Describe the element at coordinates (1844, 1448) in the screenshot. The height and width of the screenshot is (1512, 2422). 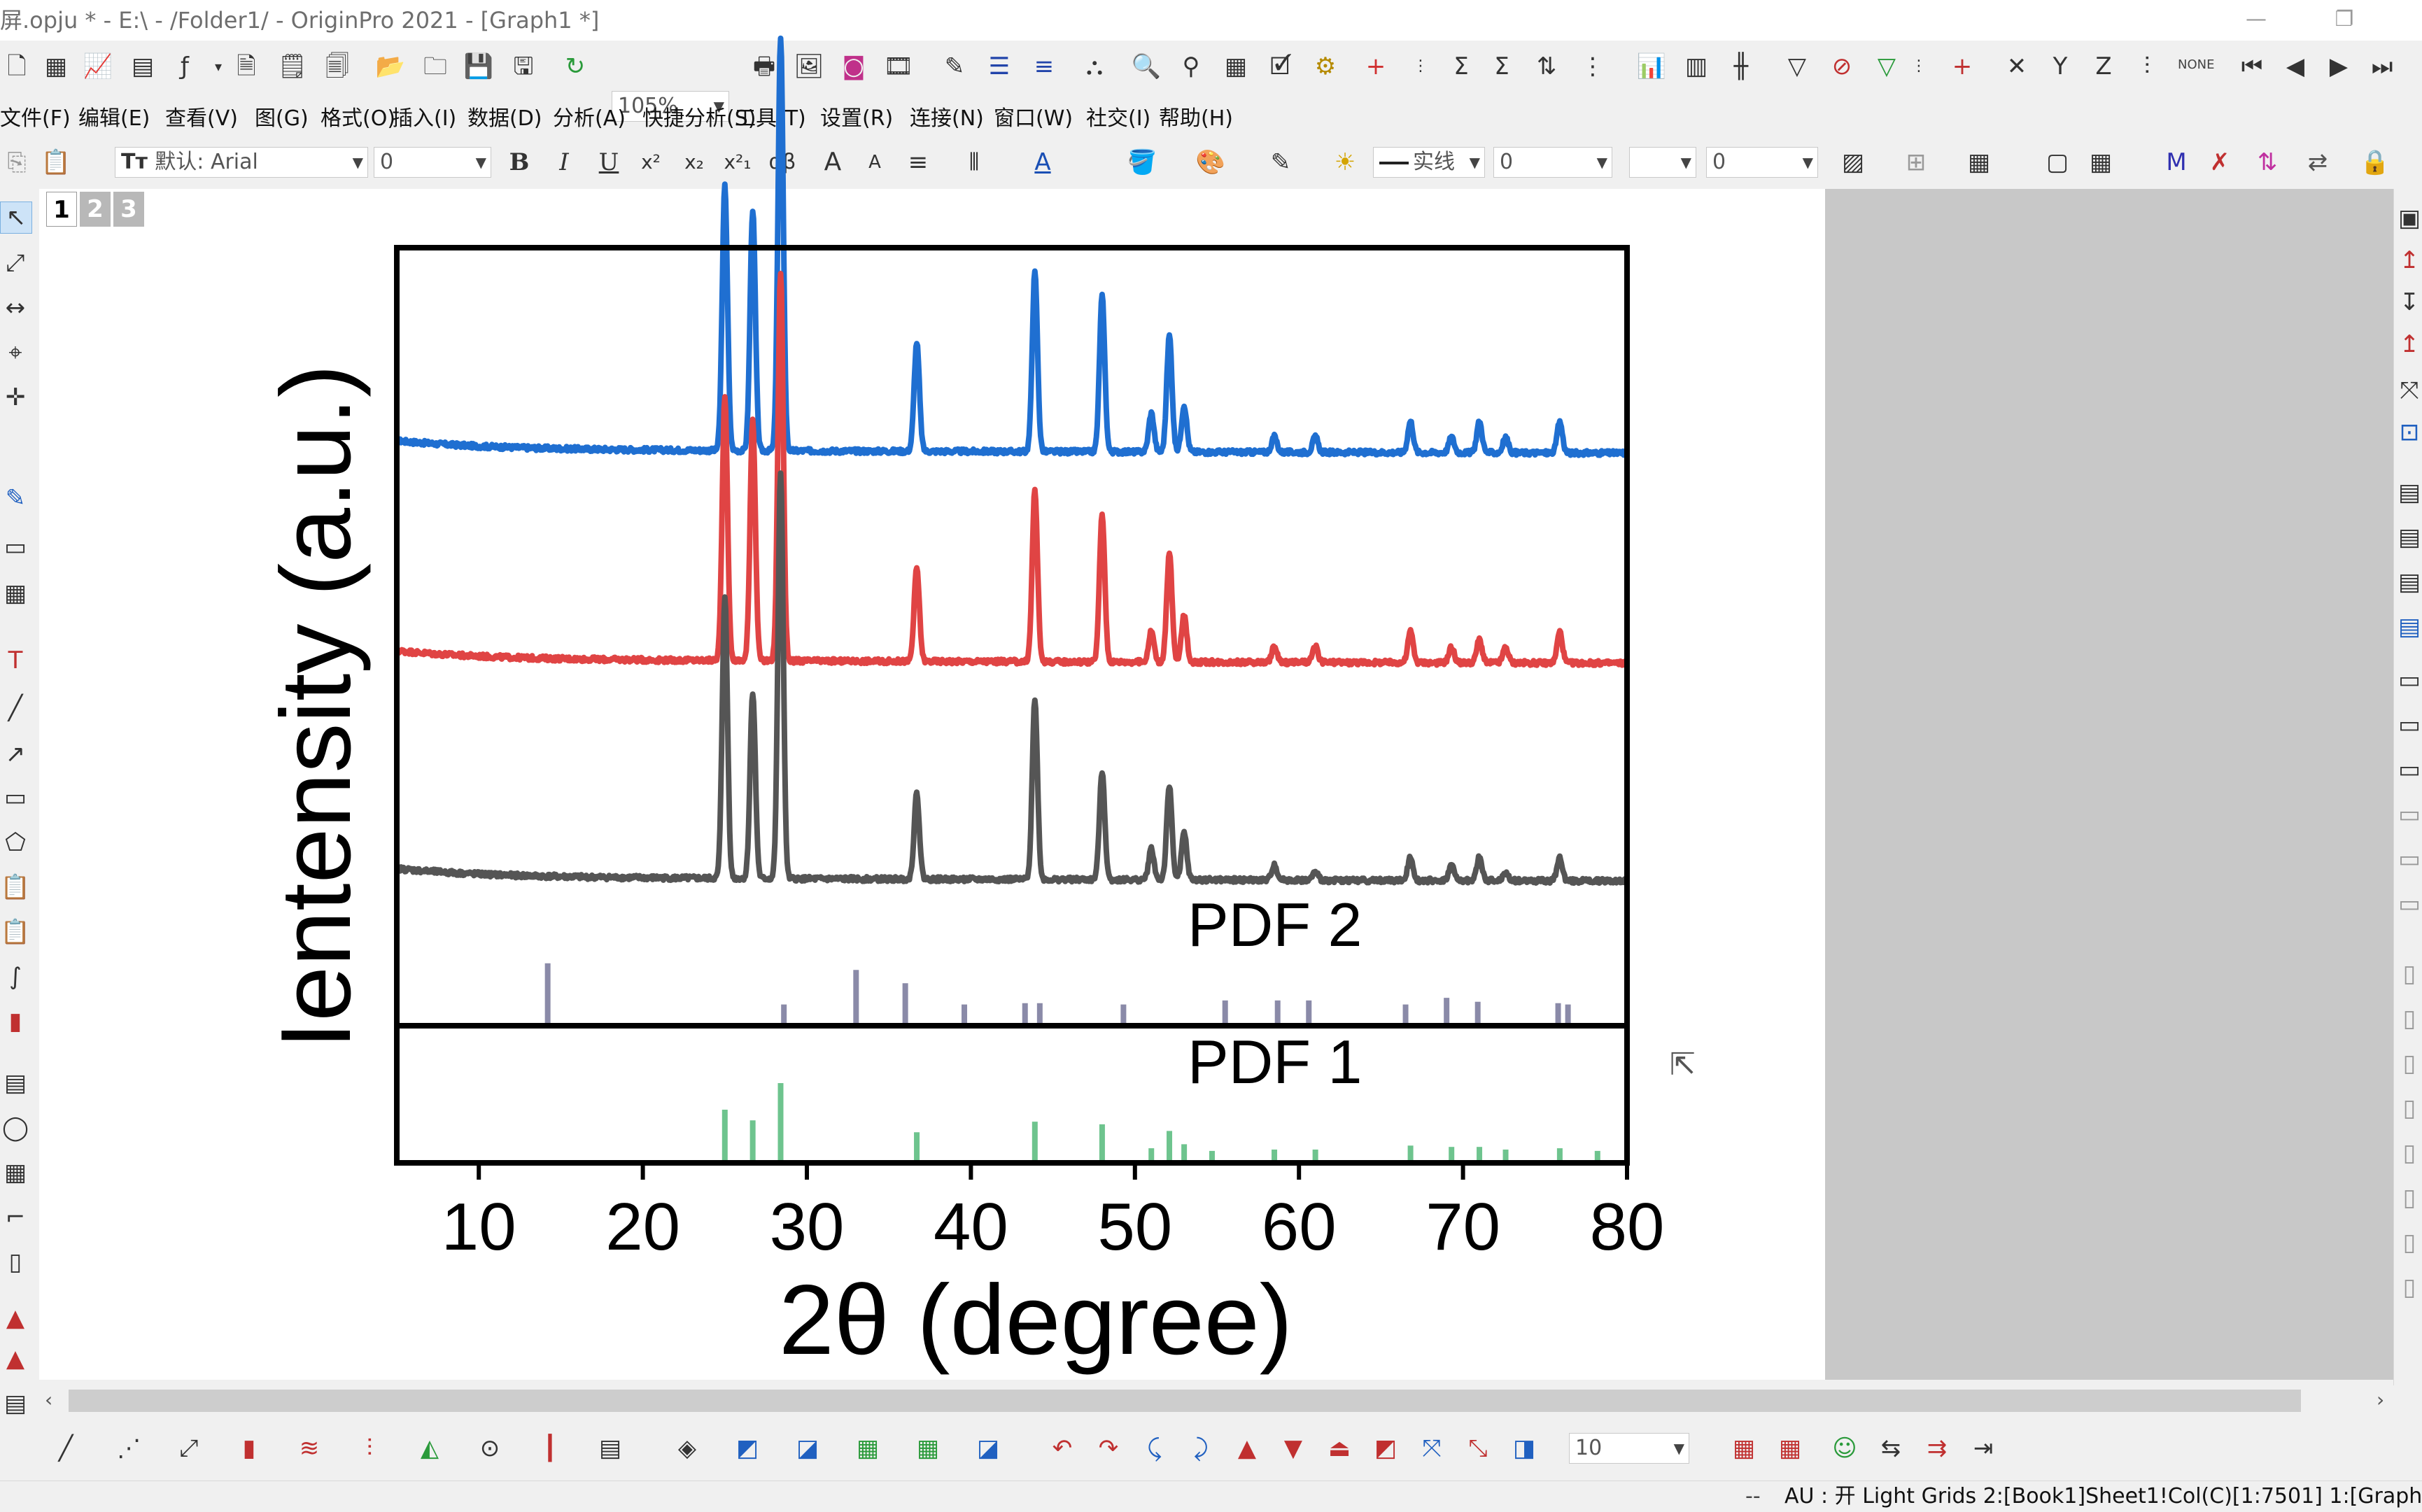
I see `theme-icon: ☺` at that location.